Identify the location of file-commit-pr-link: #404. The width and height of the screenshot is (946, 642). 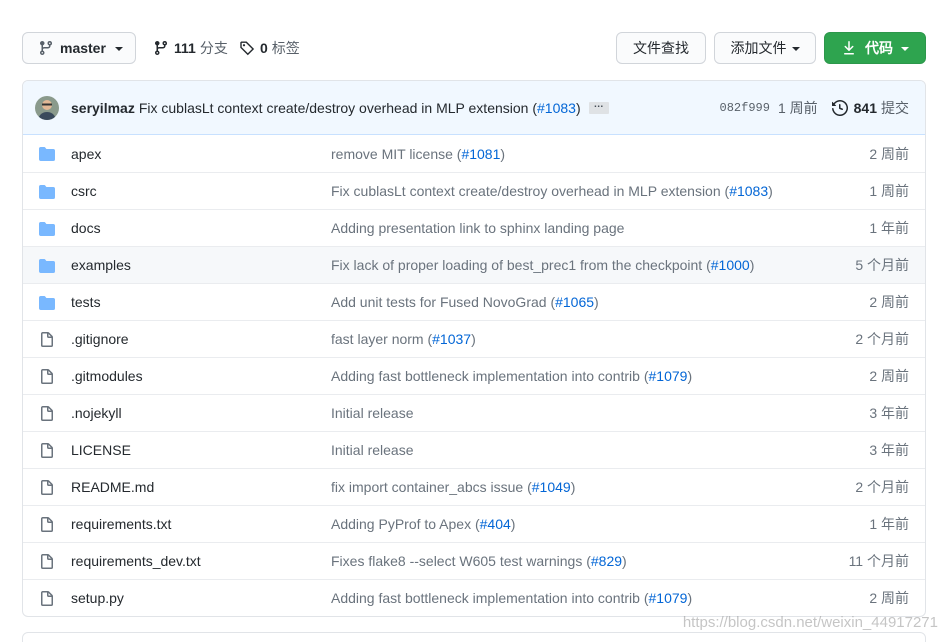
(495, 524).